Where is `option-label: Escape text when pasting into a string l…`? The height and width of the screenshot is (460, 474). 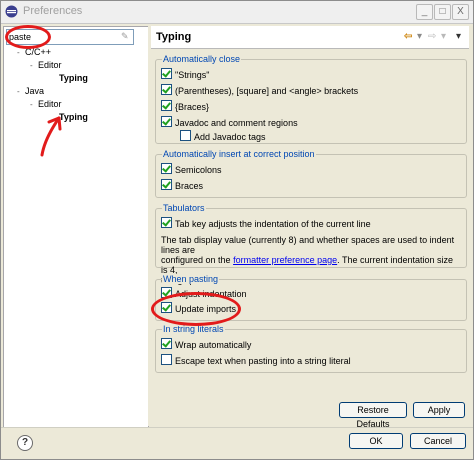
option-label: Escape text when pasting into a string l… is located at coordinates (263, 361).